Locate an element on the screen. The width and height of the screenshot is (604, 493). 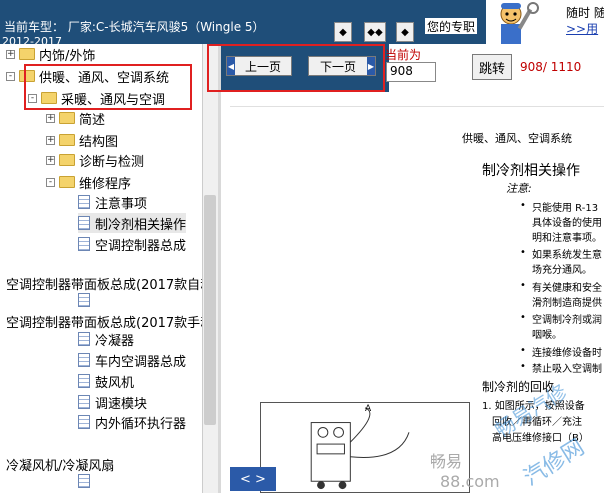
tree-item-label: 诊断与检测 is located at coordinates (112, 162).